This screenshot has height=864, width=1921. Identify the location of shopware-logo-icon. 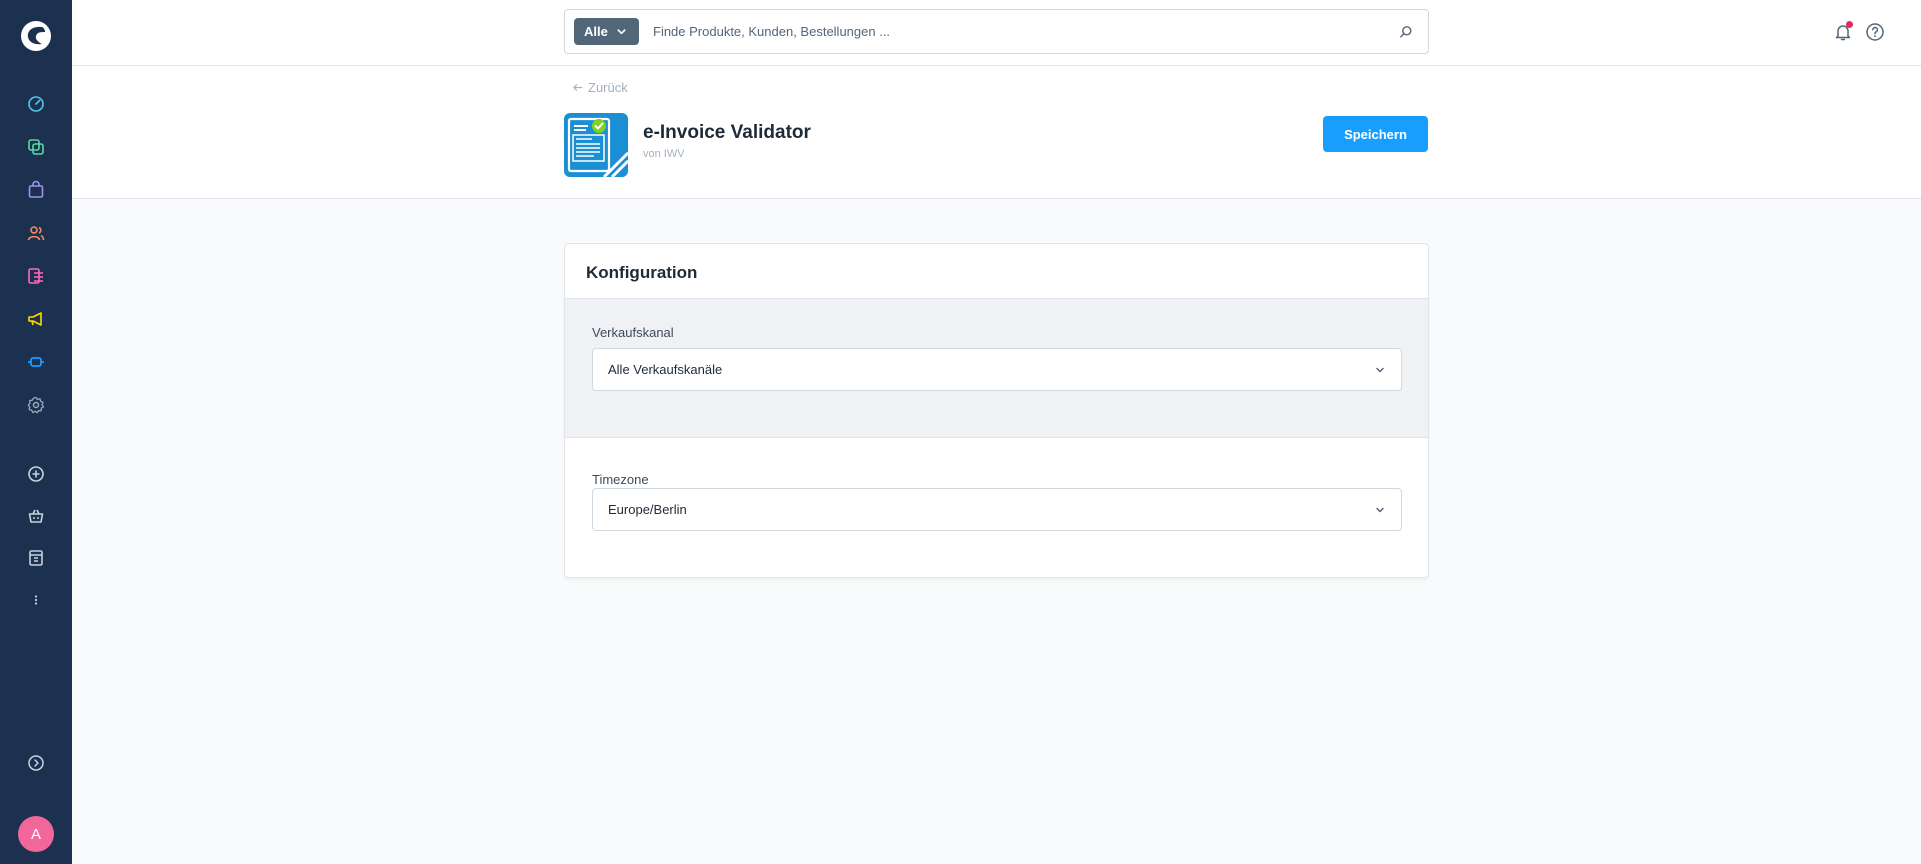
(36, 36).